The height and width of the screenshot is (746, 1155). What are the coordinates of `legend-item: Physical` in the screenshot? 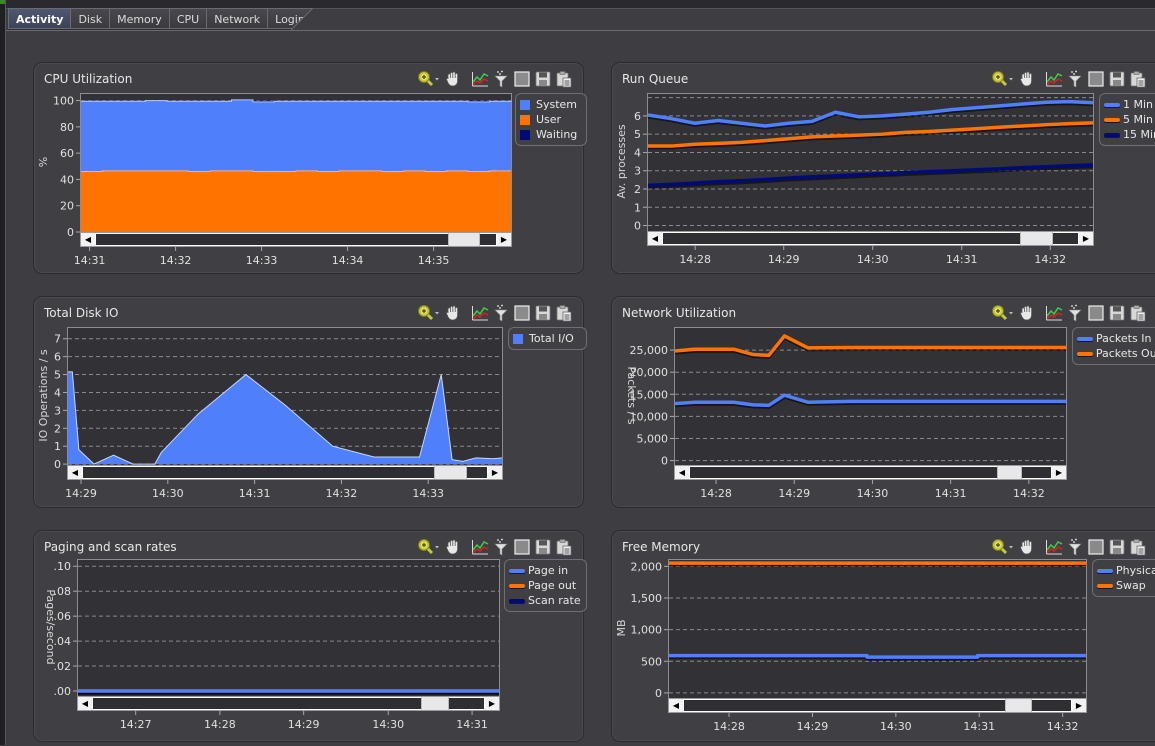 It's located at (1126, 570).